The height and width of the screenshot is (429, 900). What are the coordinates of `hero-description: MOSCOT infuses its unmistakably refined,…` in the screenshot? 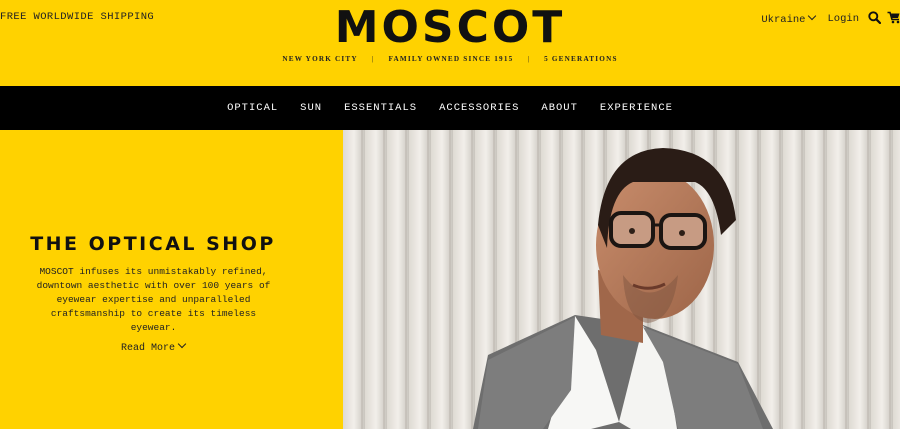 It's located at (153, 299).